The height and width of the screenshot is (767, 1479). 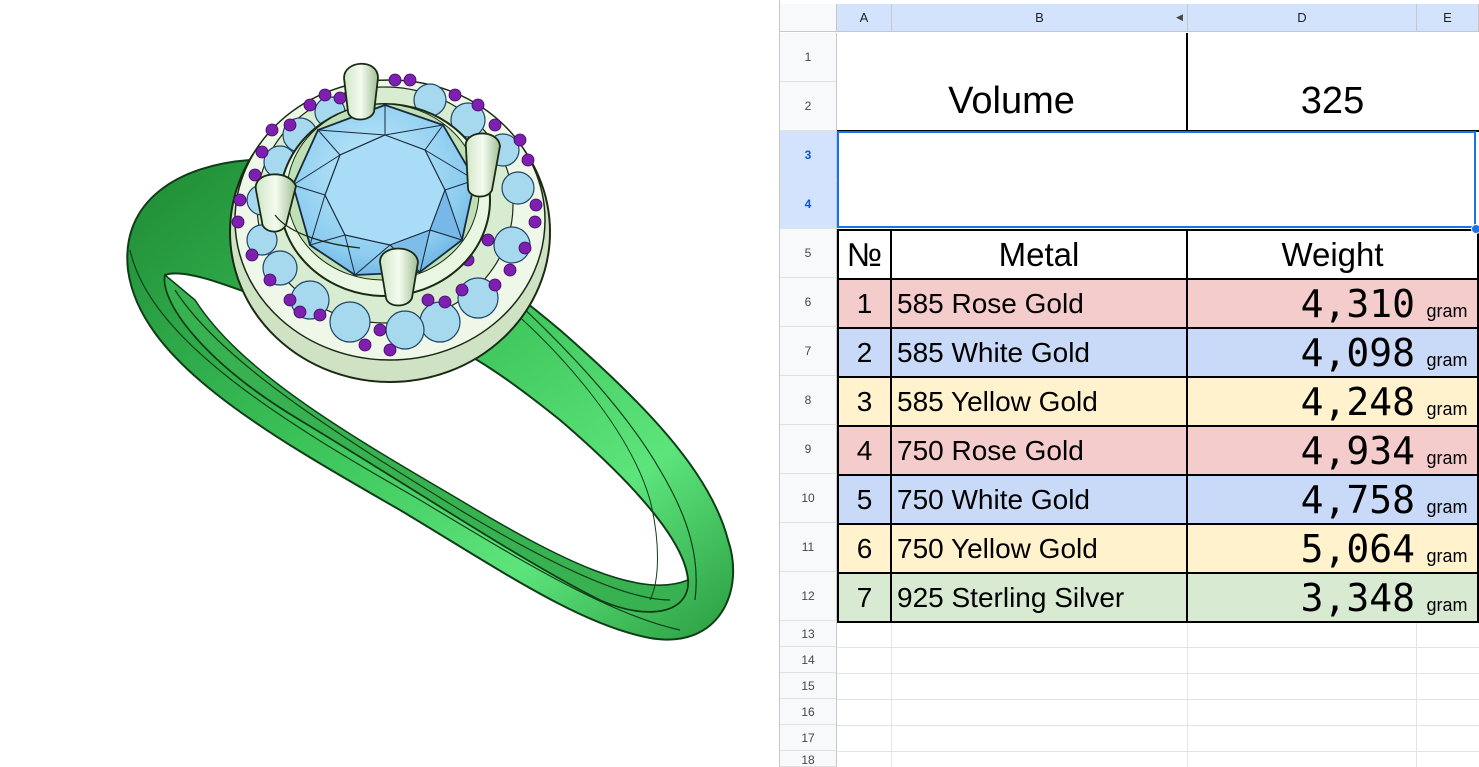 I want to click on metal-name-cell: 750 Yellow Gold, so click(x=1039, y=548).